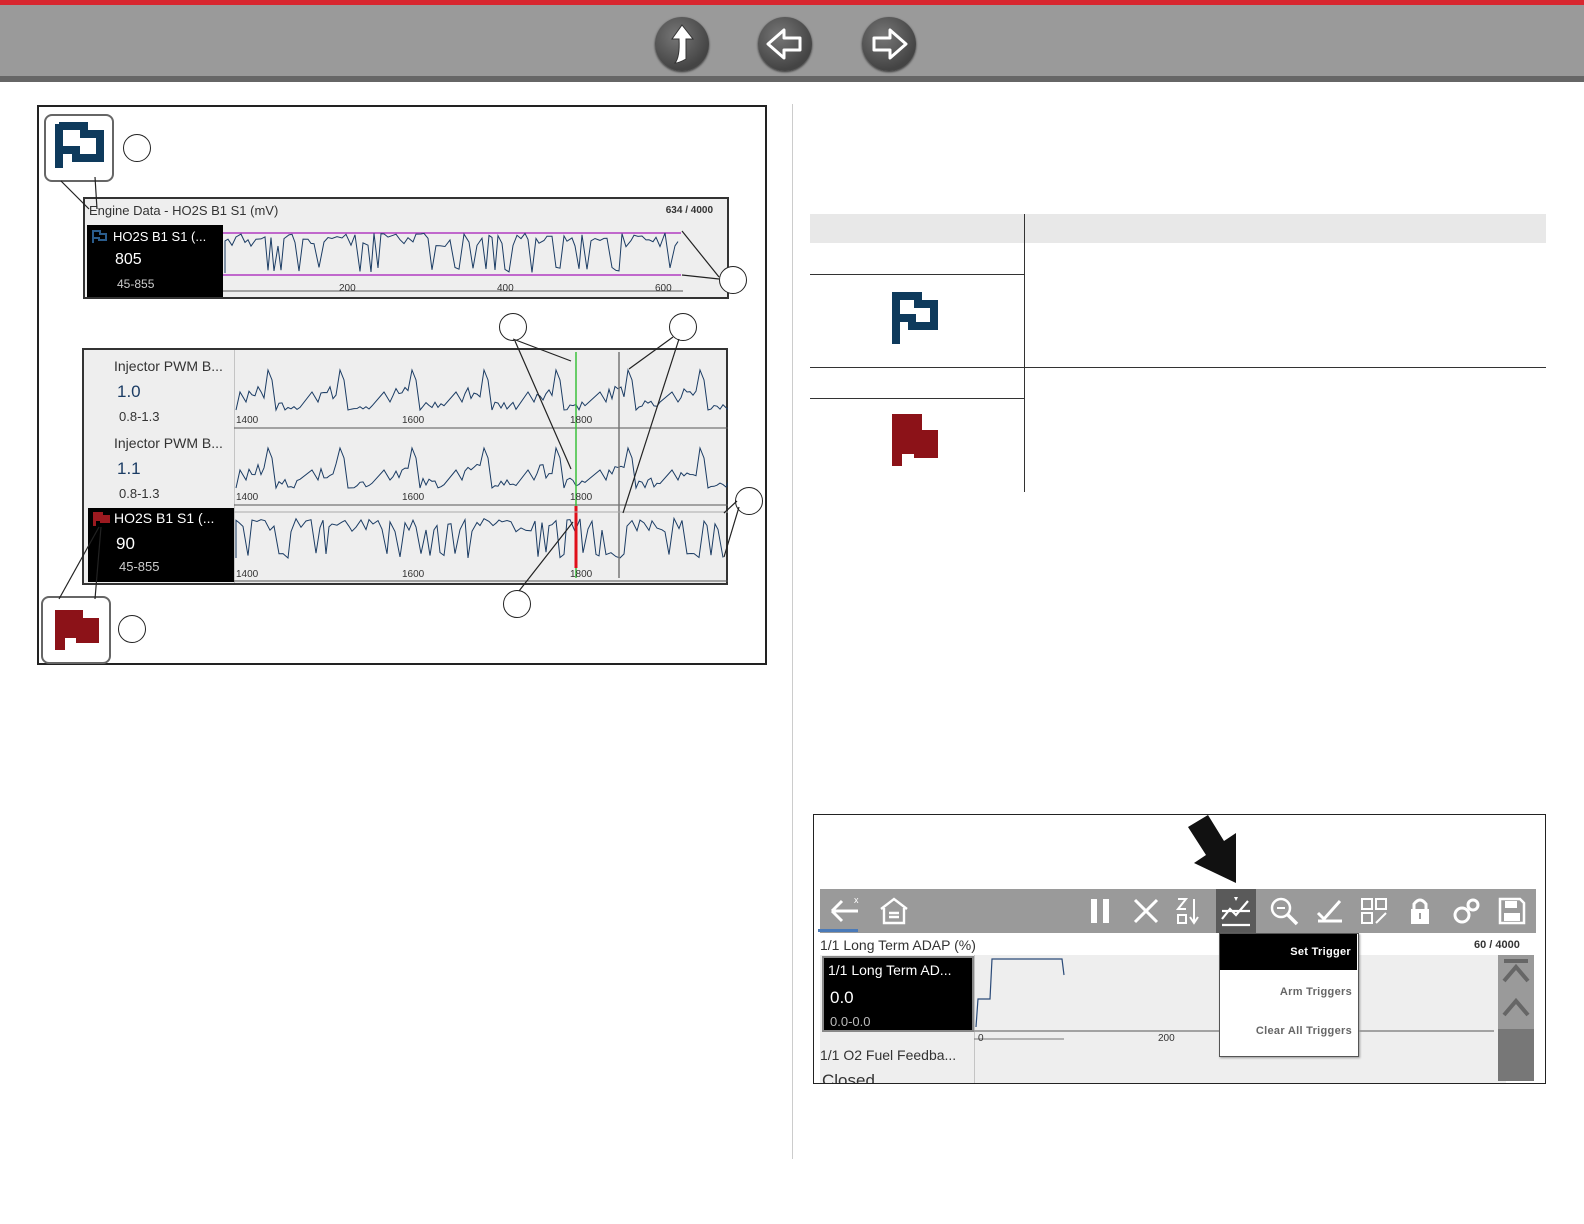  Describe the element at coordinates (898, 994) in the screenshot. I see `selected-parameter: 1/1 Long Term AD... 0.0 0.0-0.0` at that location.